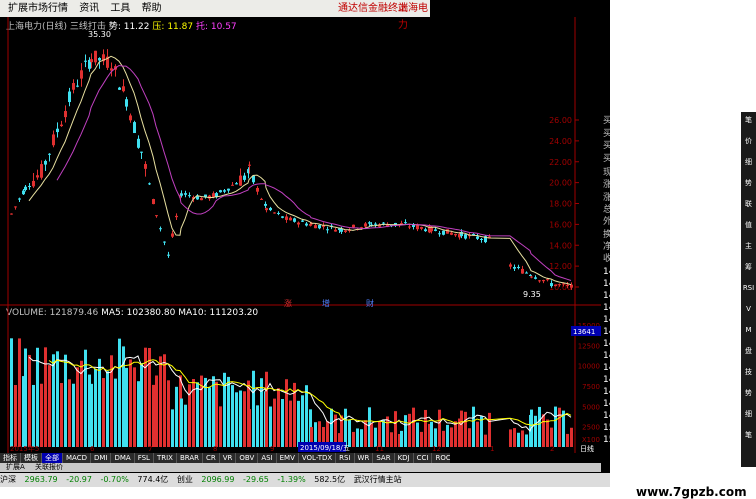 The height and width of the screenshot is (499, 756). What do you see at coordinates (330, 479) in the screenshot?
I see `cy-index-amount: 582.5亿` at bounding box center [330, 479].